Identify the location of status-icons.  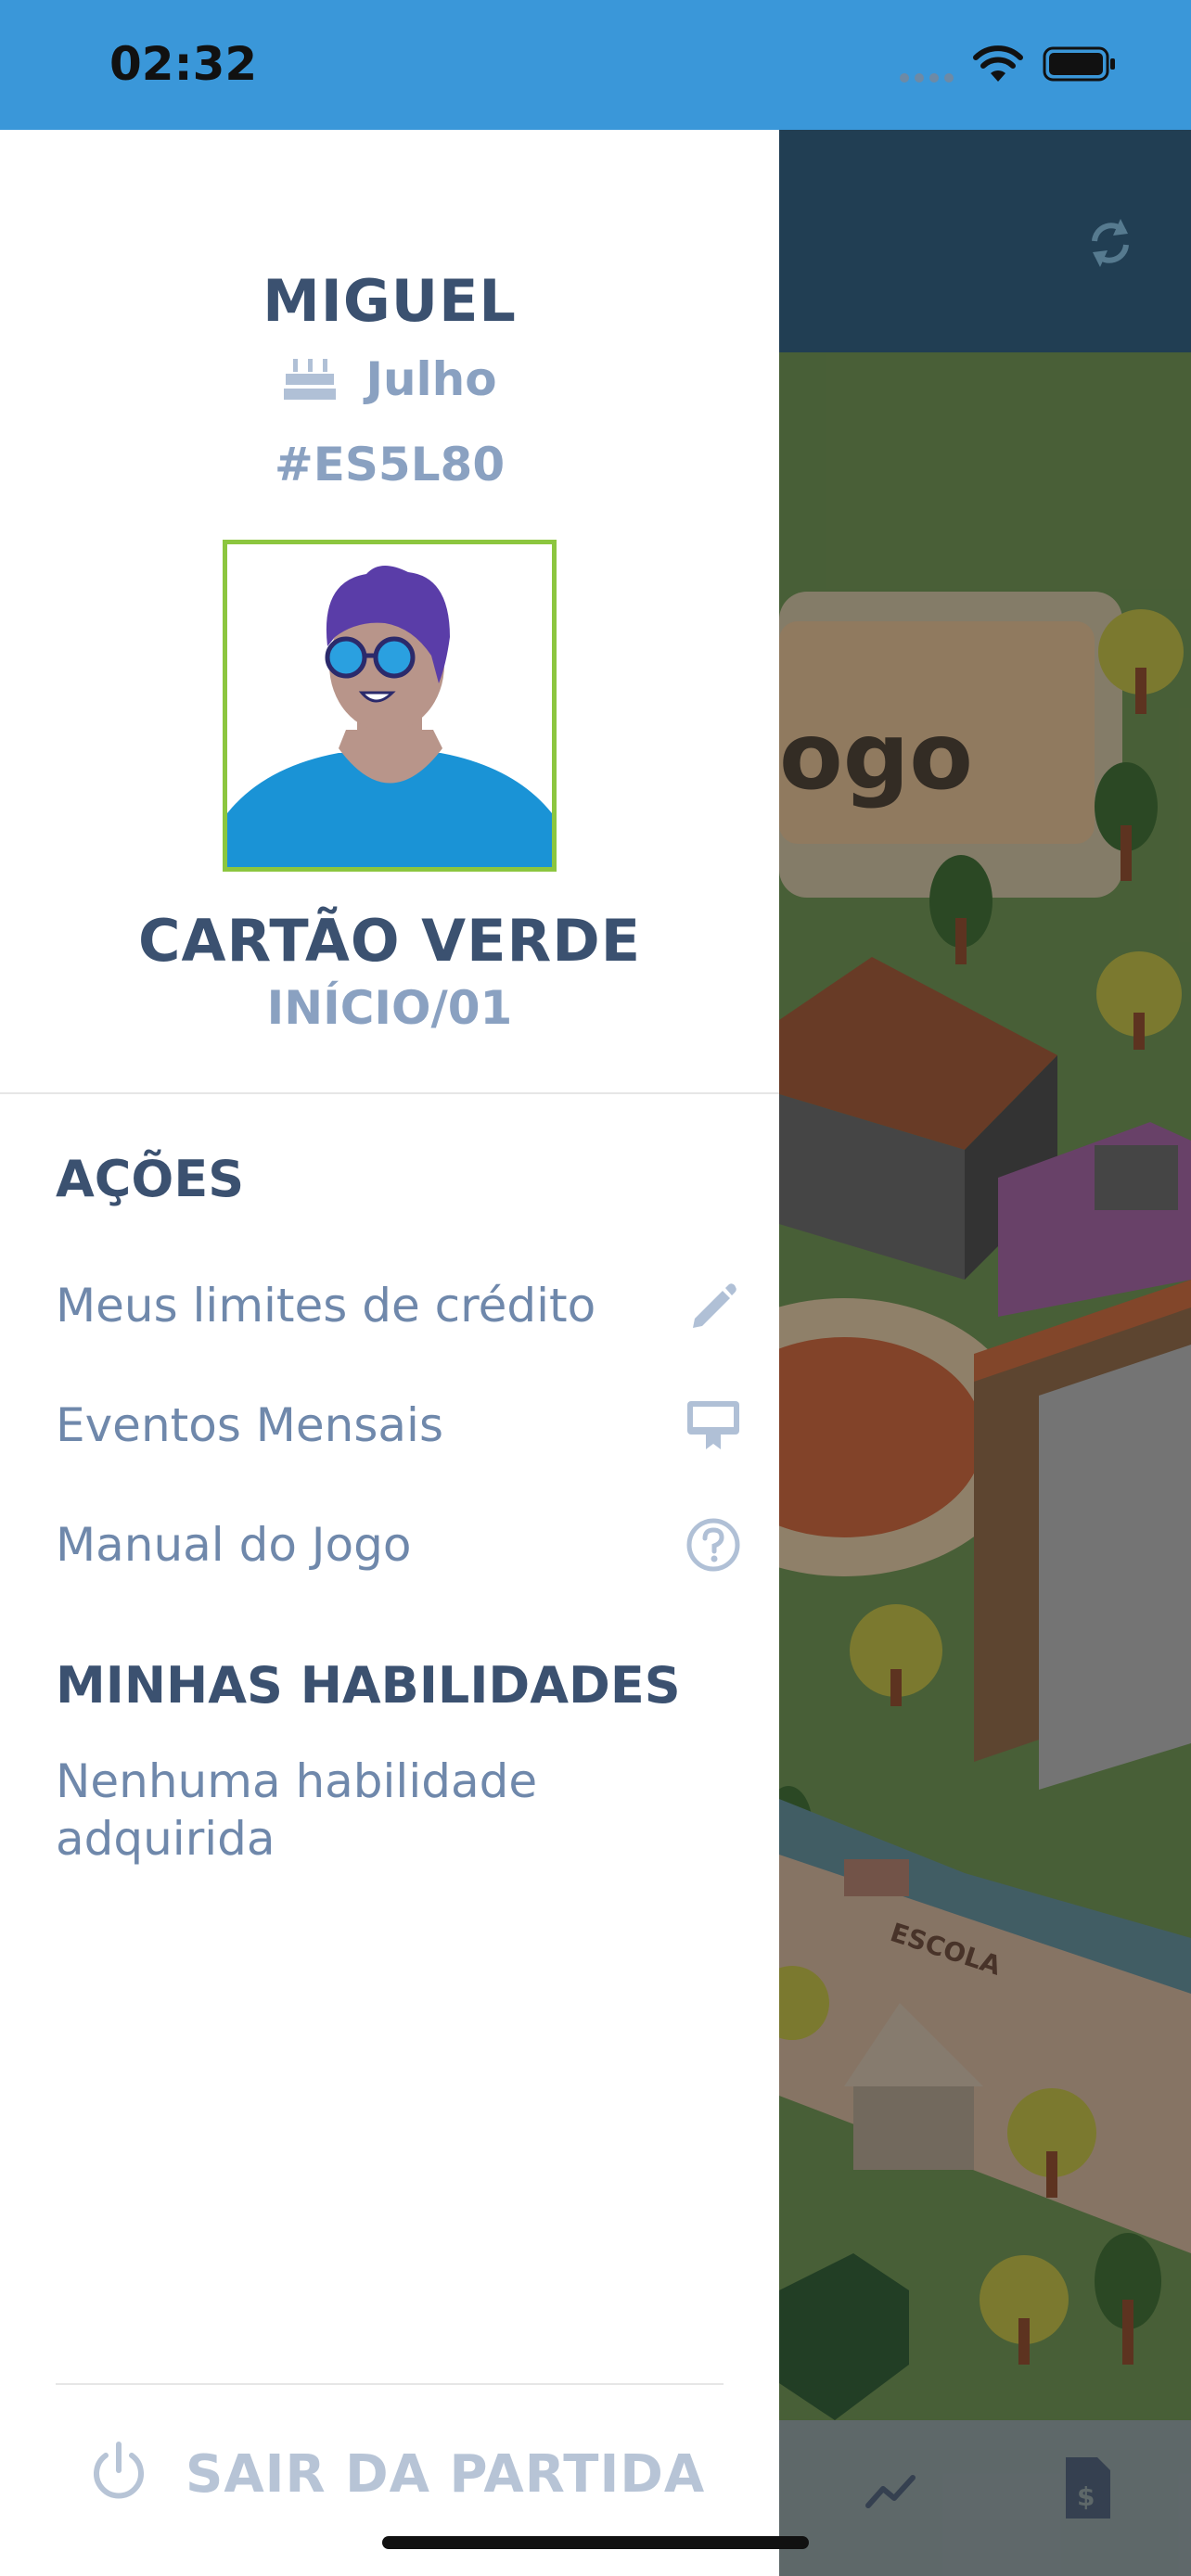
(1008, 64).